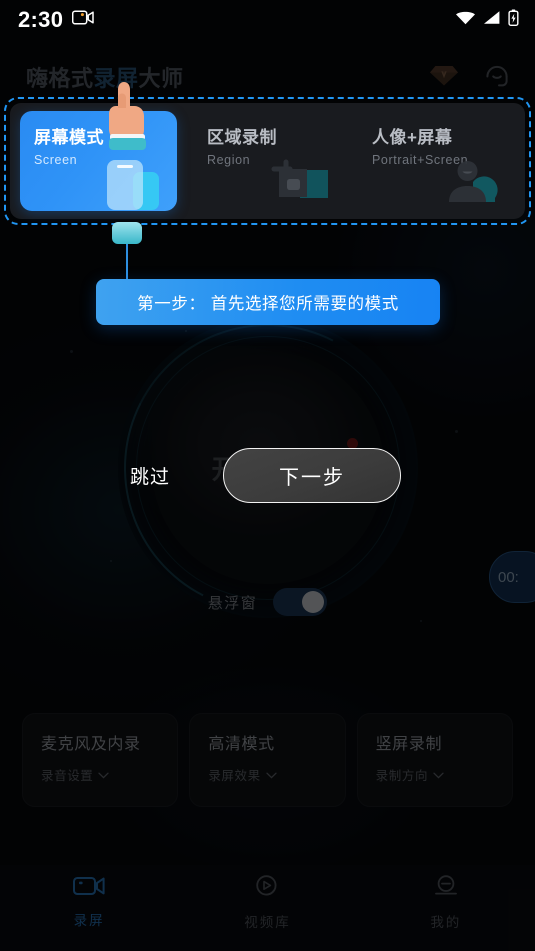  I want to click on next-step-button: 下一步, so click(312, 475).